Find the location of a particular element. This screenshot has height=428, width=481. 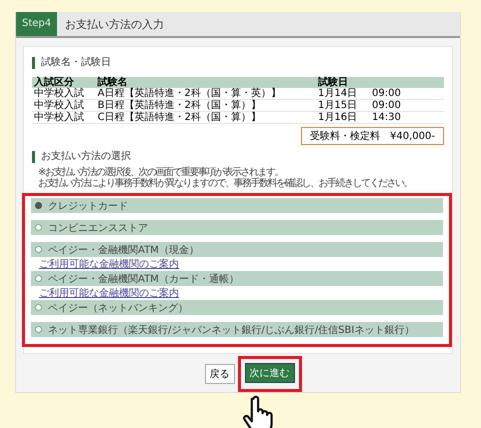

table-cell: A日程【英語特進・2科（国・算・英）】 is located at coordinates (206, 94).